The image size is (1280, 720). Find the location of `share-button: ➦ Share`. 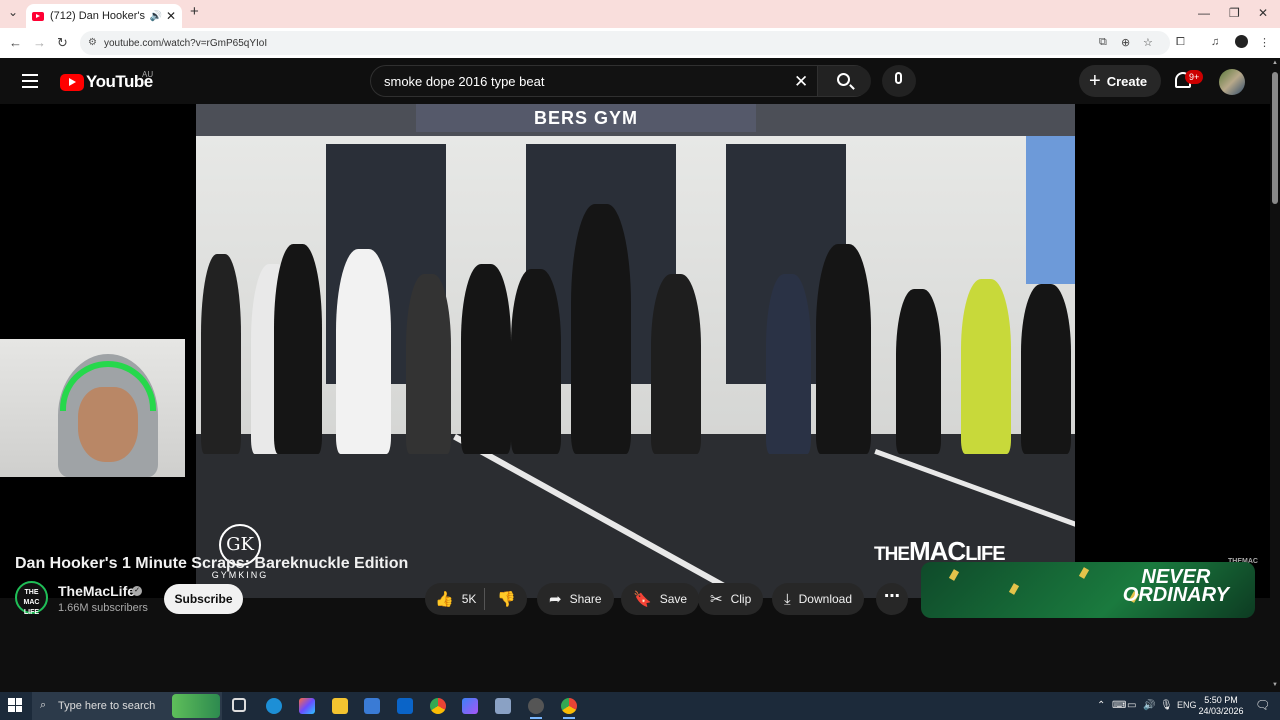

share-button: ➦ Share is located at coordinates (575, 599).